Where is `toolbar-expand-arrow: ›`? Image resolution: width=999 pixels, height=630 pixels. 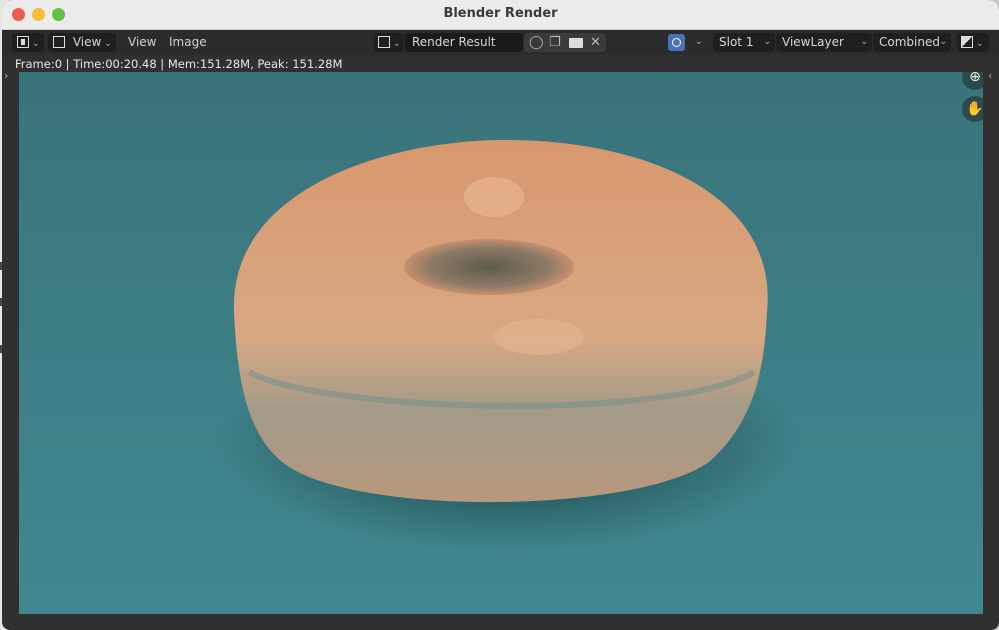
toolbar-expand-arrow: › is located at coordinates (6, 75).